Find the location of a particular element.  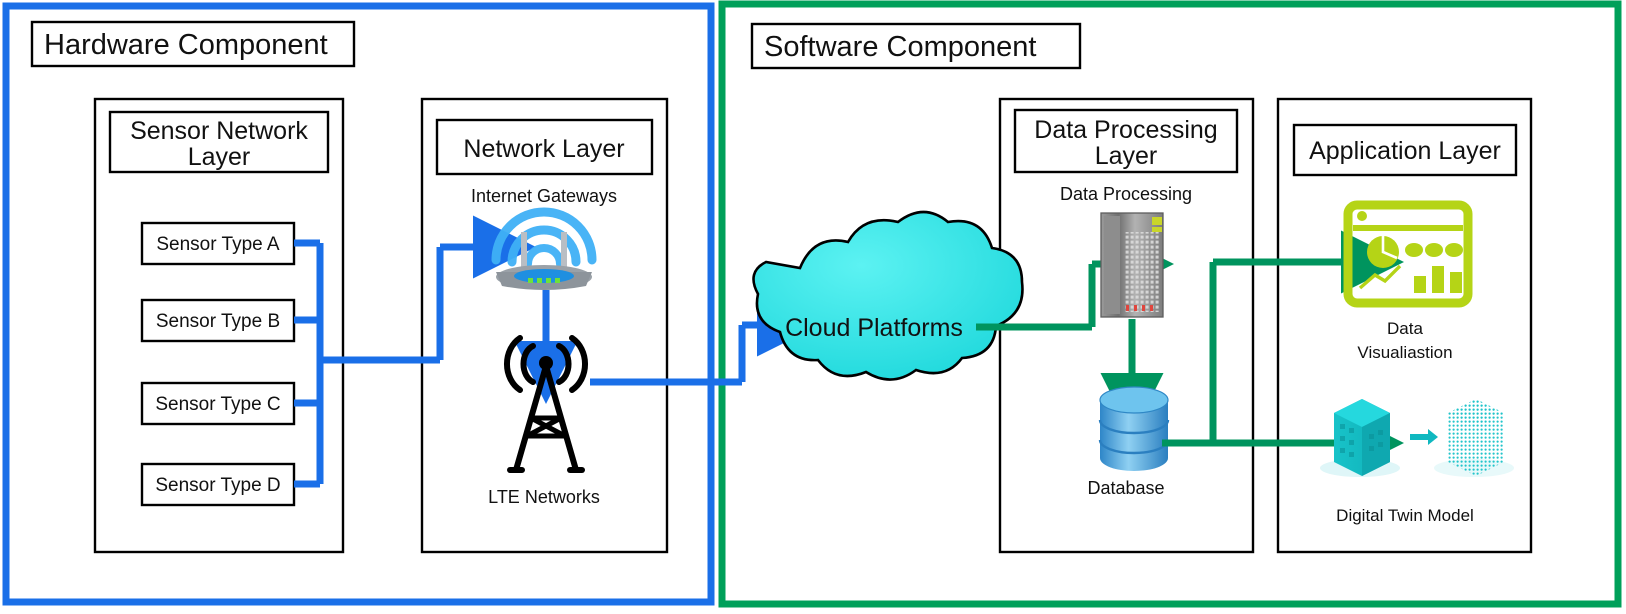

panel-hardware-label: Hardware Component is located at coordinates (186, 45).